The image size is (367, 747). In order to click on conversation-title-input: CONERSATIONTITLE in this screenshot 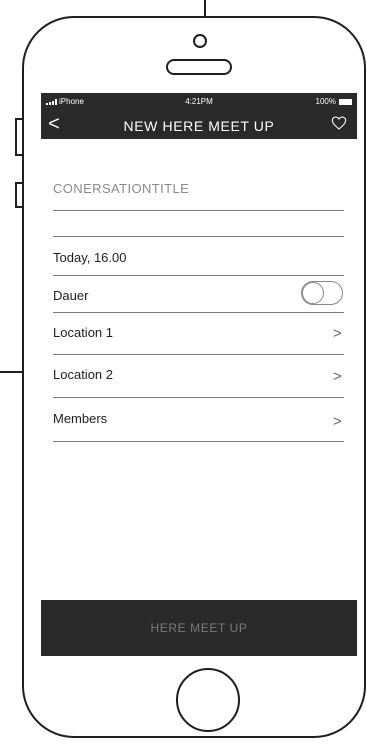, I will do `click(198, 188)`.